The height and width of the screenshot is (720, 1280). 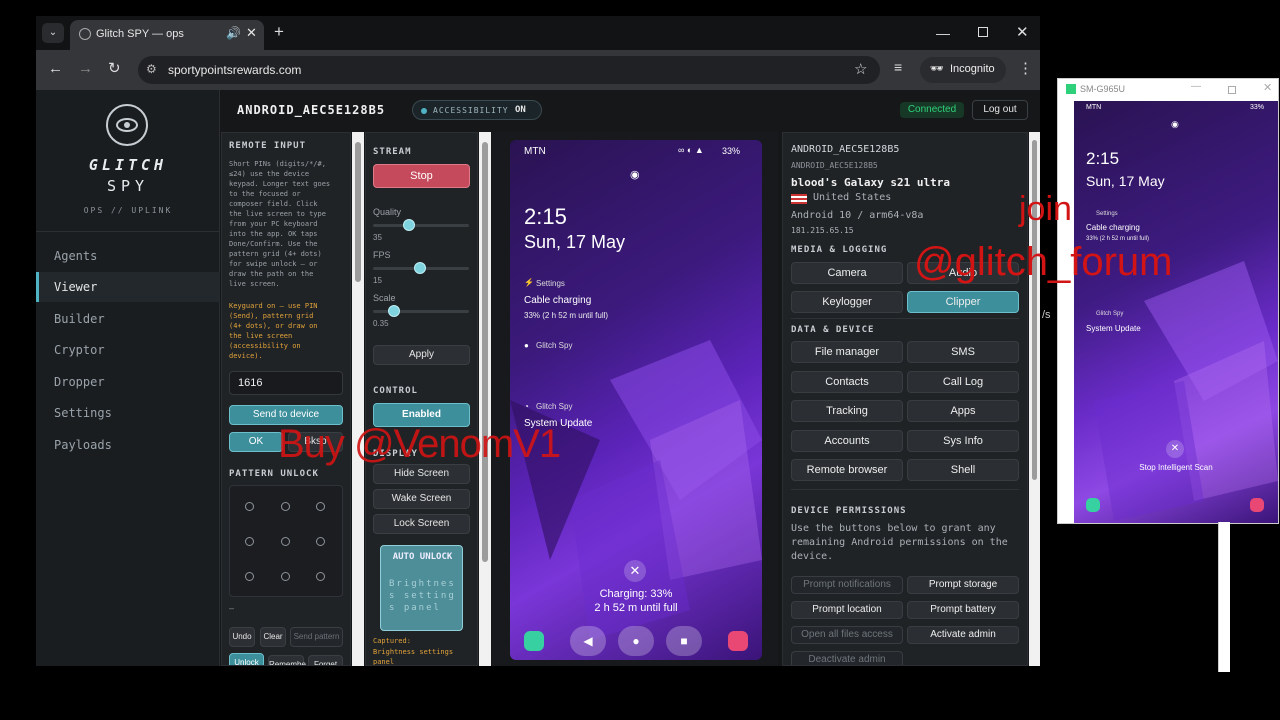 I want to click on captured-label: Captured:, so click(x=392, y=641).